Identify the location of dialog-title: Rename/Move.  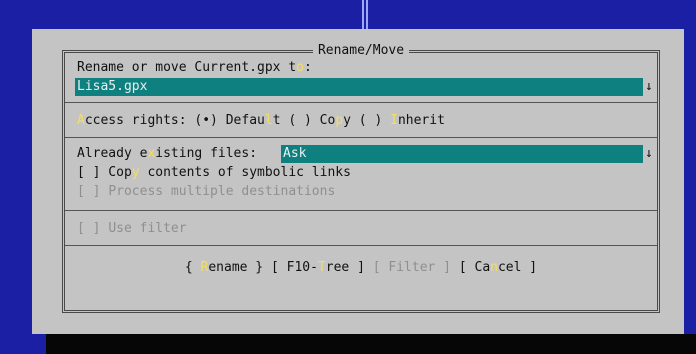
(361, 51).